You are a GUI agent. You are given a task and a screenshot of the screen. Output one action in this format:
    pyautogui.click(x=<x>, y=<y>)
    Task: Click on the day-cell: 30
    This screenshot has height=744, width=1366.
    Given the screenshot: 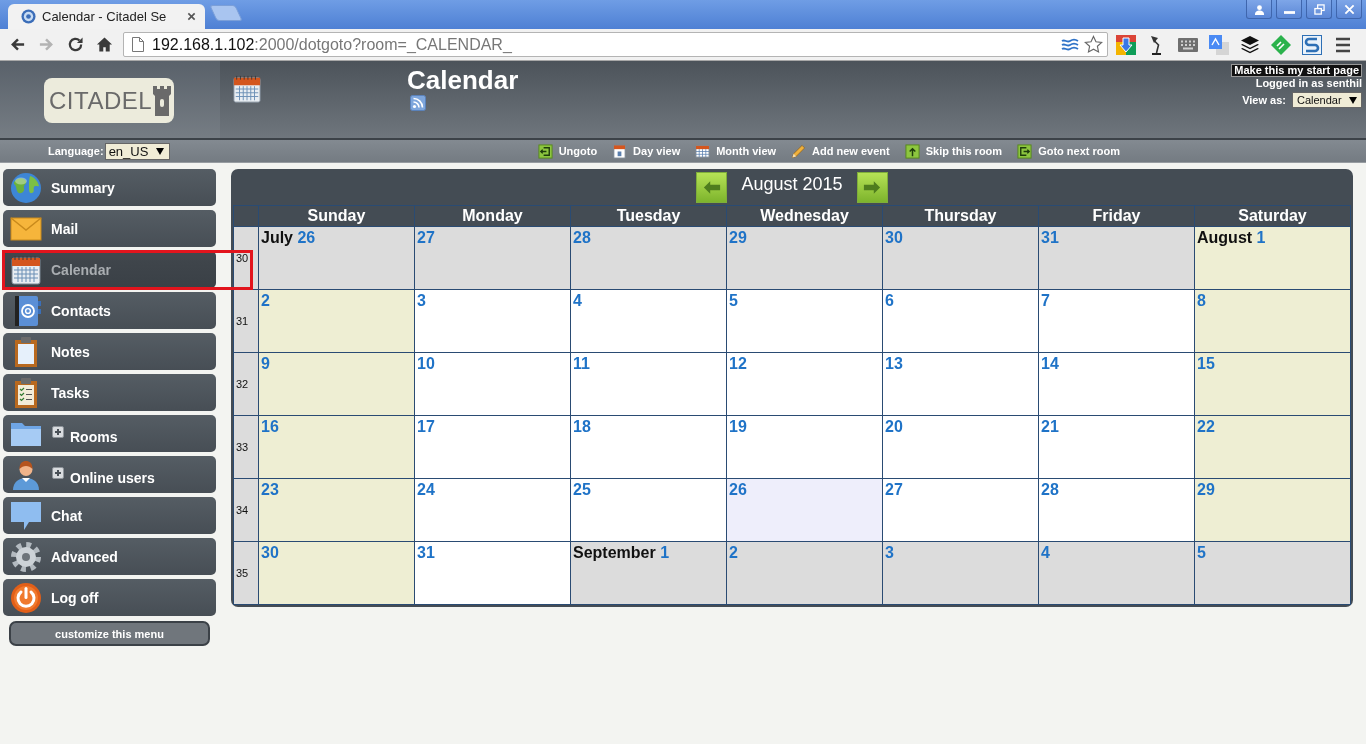 What is the action you would take?
    pyautogui.click(x=337, y=573)
    